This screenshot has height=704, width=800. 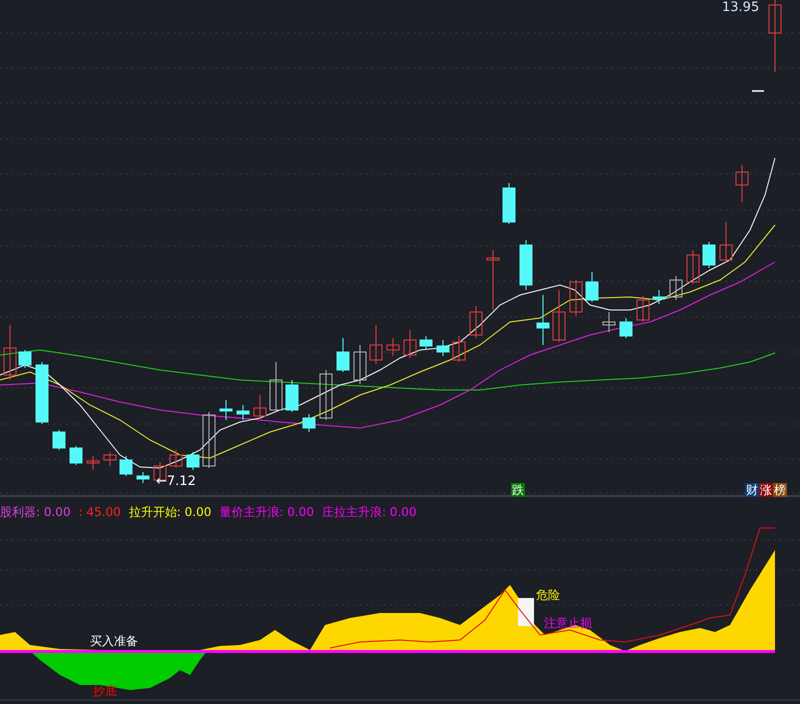 I want to click on indicator-signal-label: 买入准备, so click(x=114, y=641).